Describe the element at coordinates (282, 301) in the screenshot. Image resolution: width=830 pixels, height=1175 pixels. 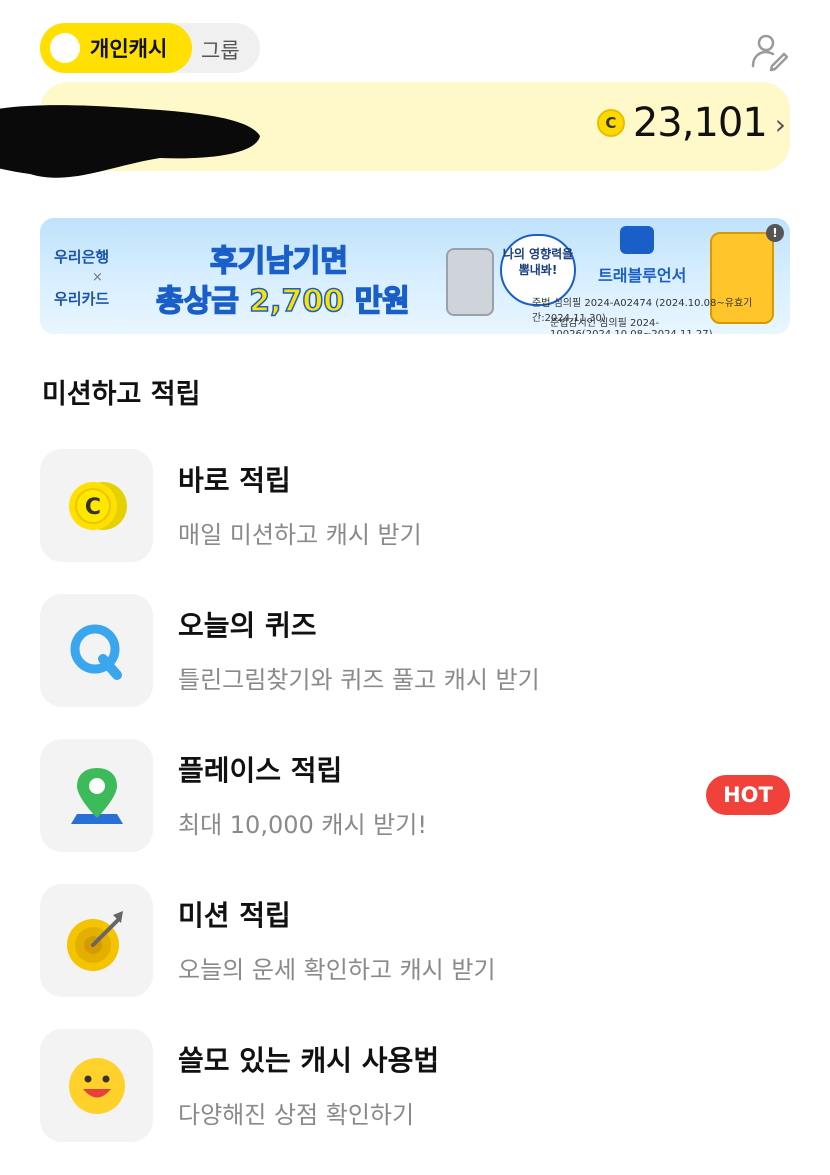
I see `banner-headline-2: 총상금 2,700 만원` at that location.